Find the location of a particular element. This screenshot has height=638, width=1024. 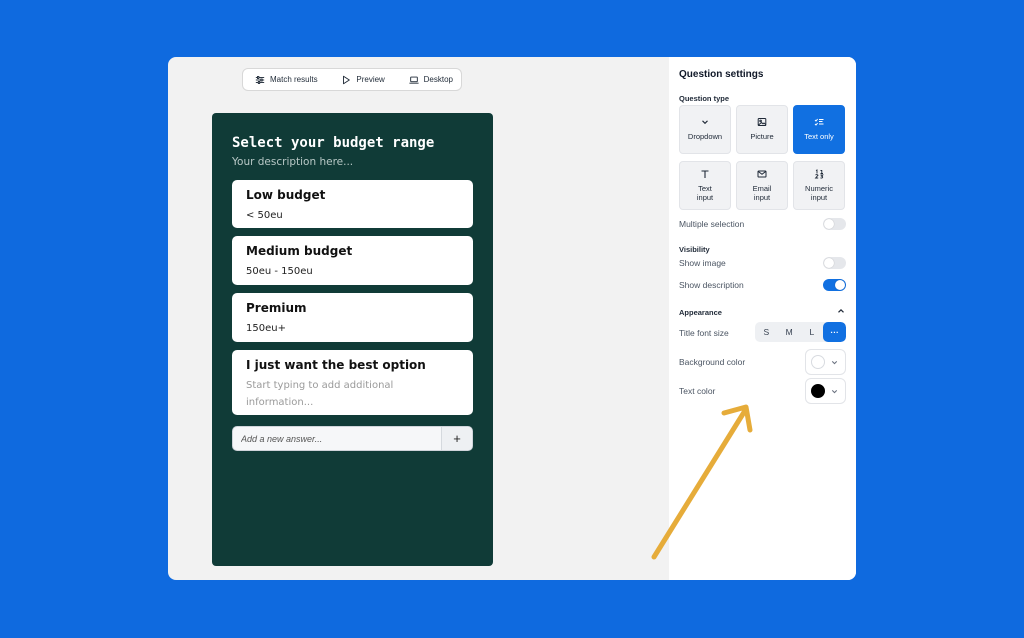

checklist-icon is located at coordinates (819, 122).